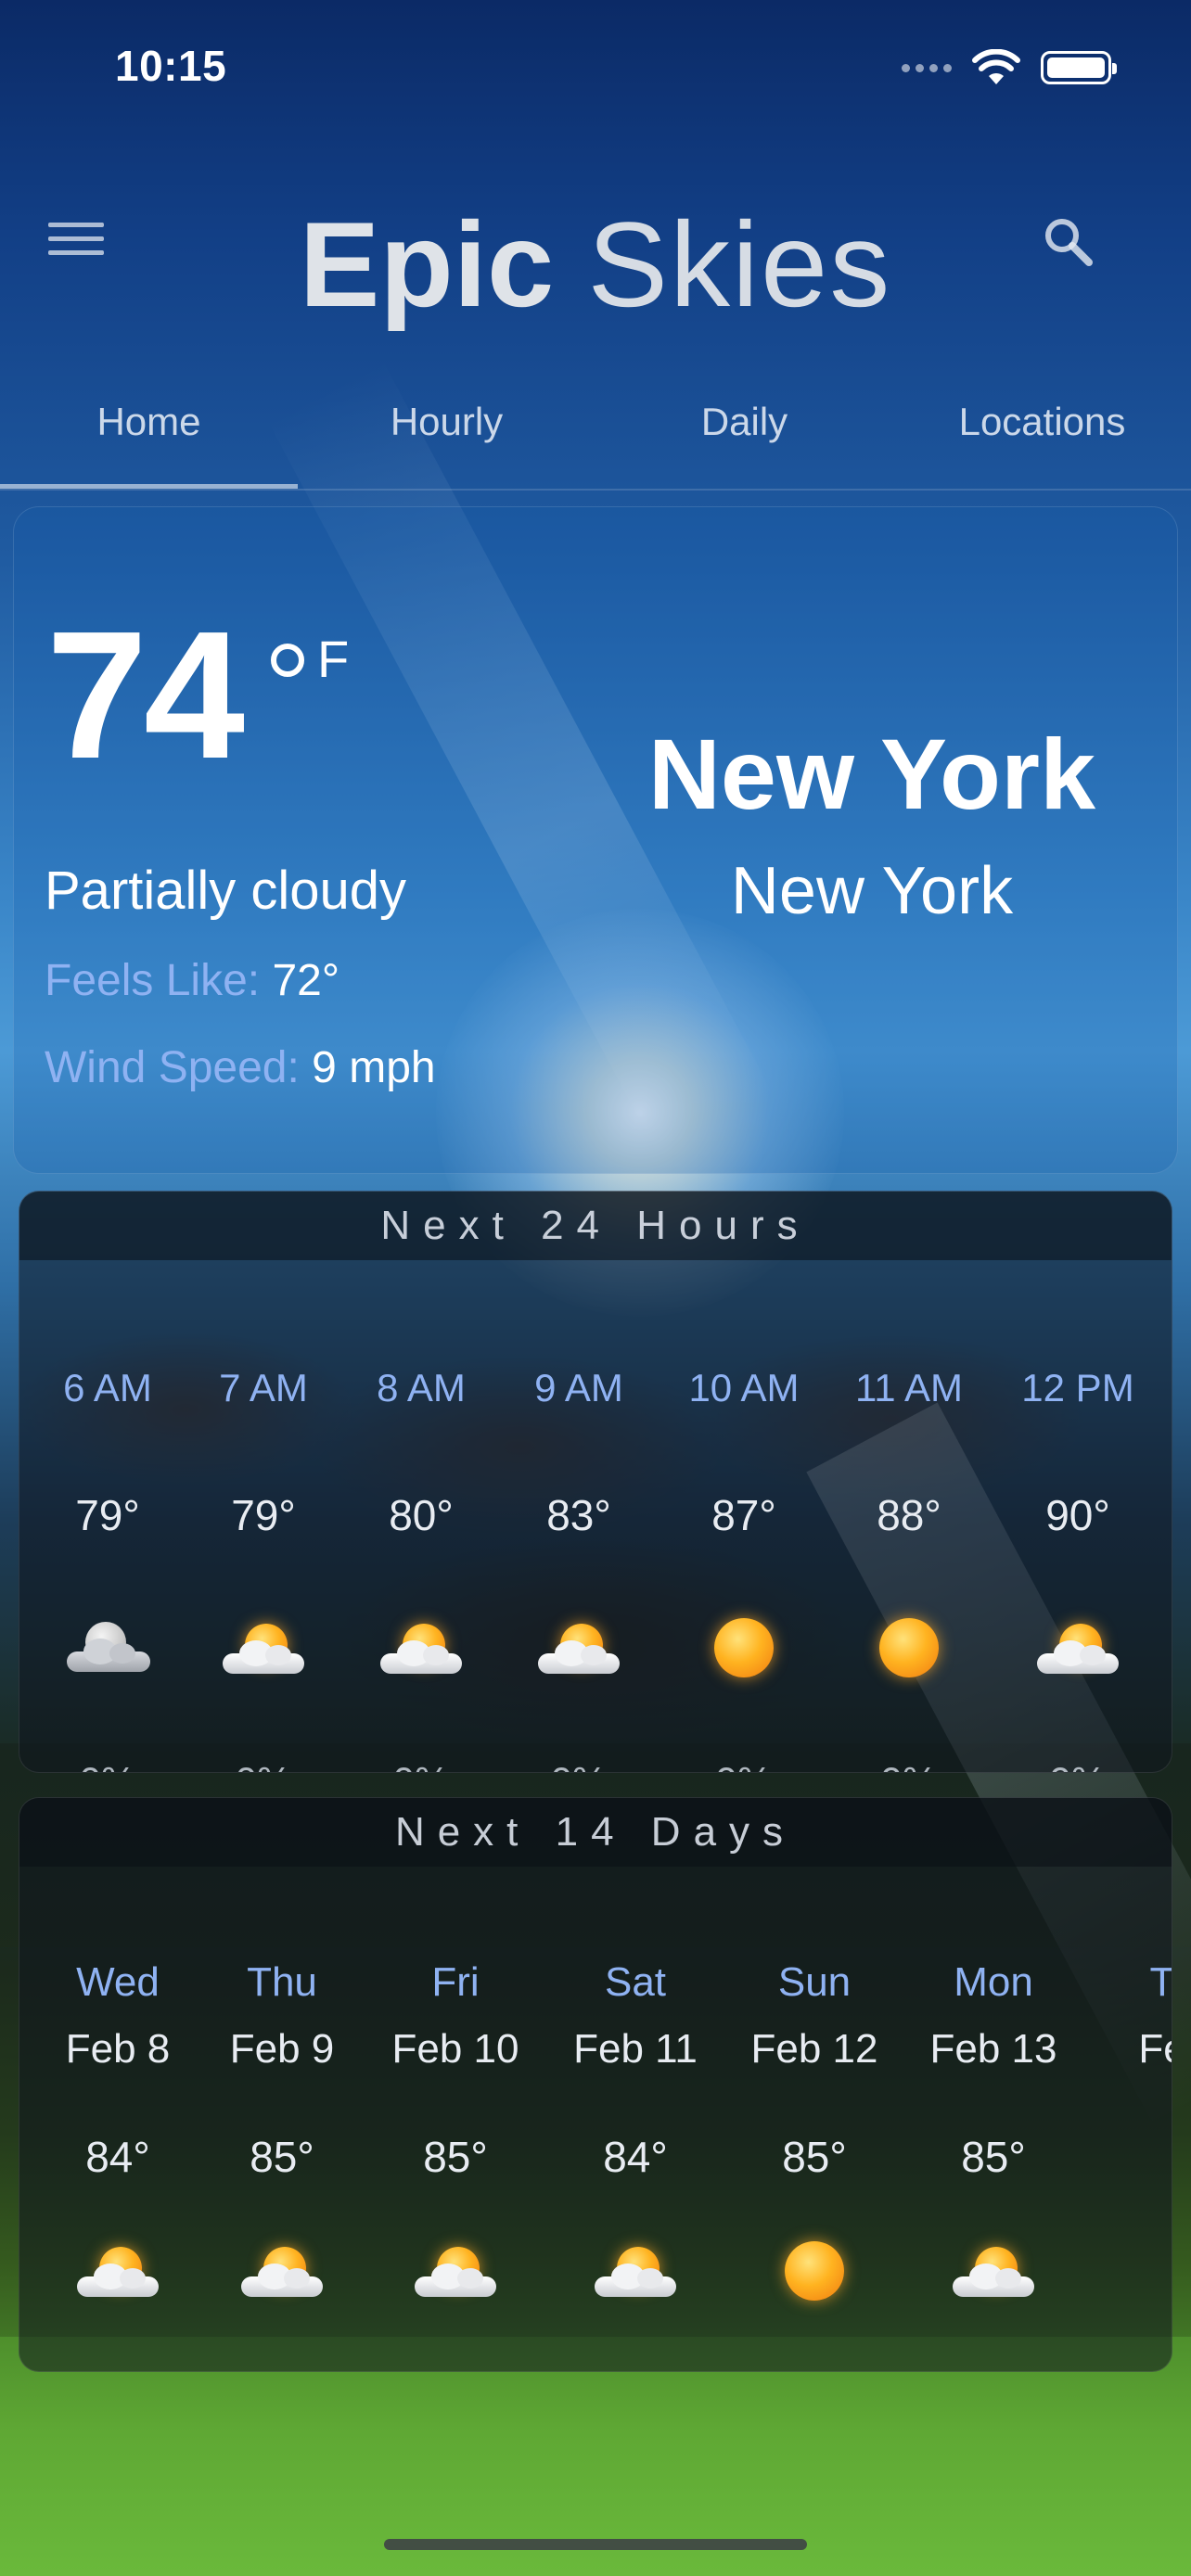 The height and width of the screenshot is (2576, 1191). Describe the element at coordinates (226, 891) in the screenshot. I see `condition-text: Partially cloudy` at that location.